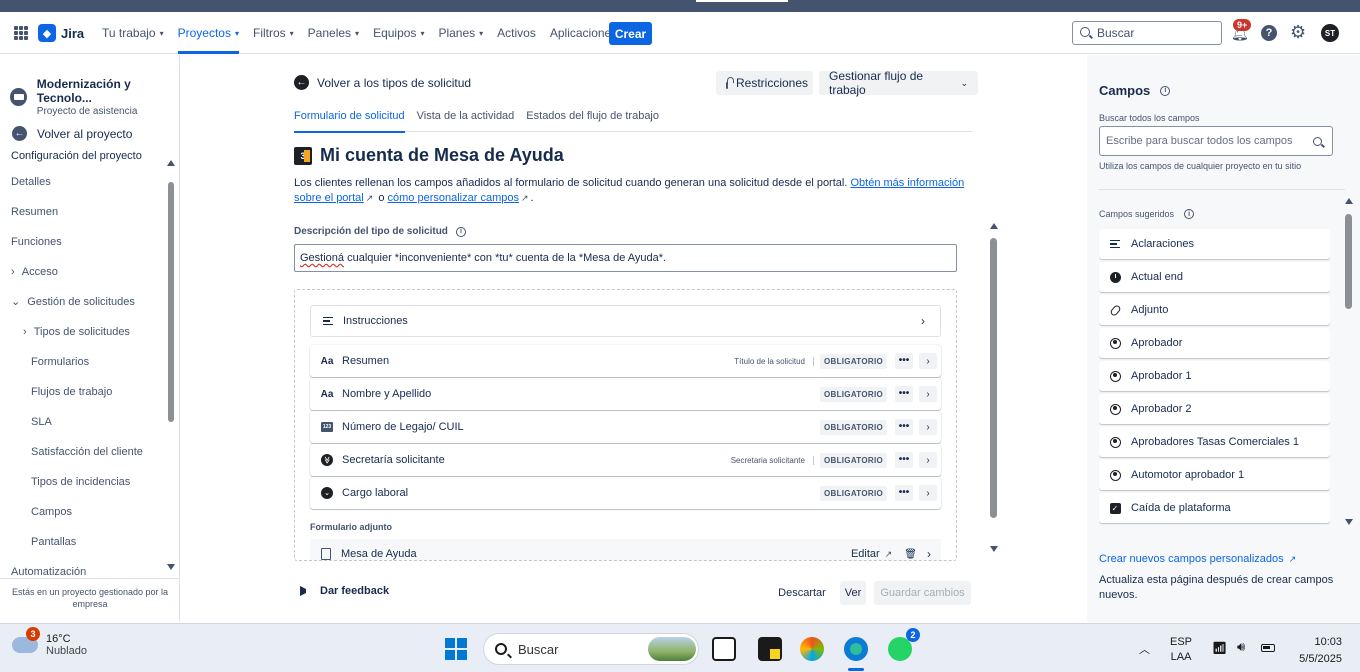  Describe the element at coordinates (398, 33) in the screenshot. I see `nav-menu-item-5: Equipos ▾` at that location.